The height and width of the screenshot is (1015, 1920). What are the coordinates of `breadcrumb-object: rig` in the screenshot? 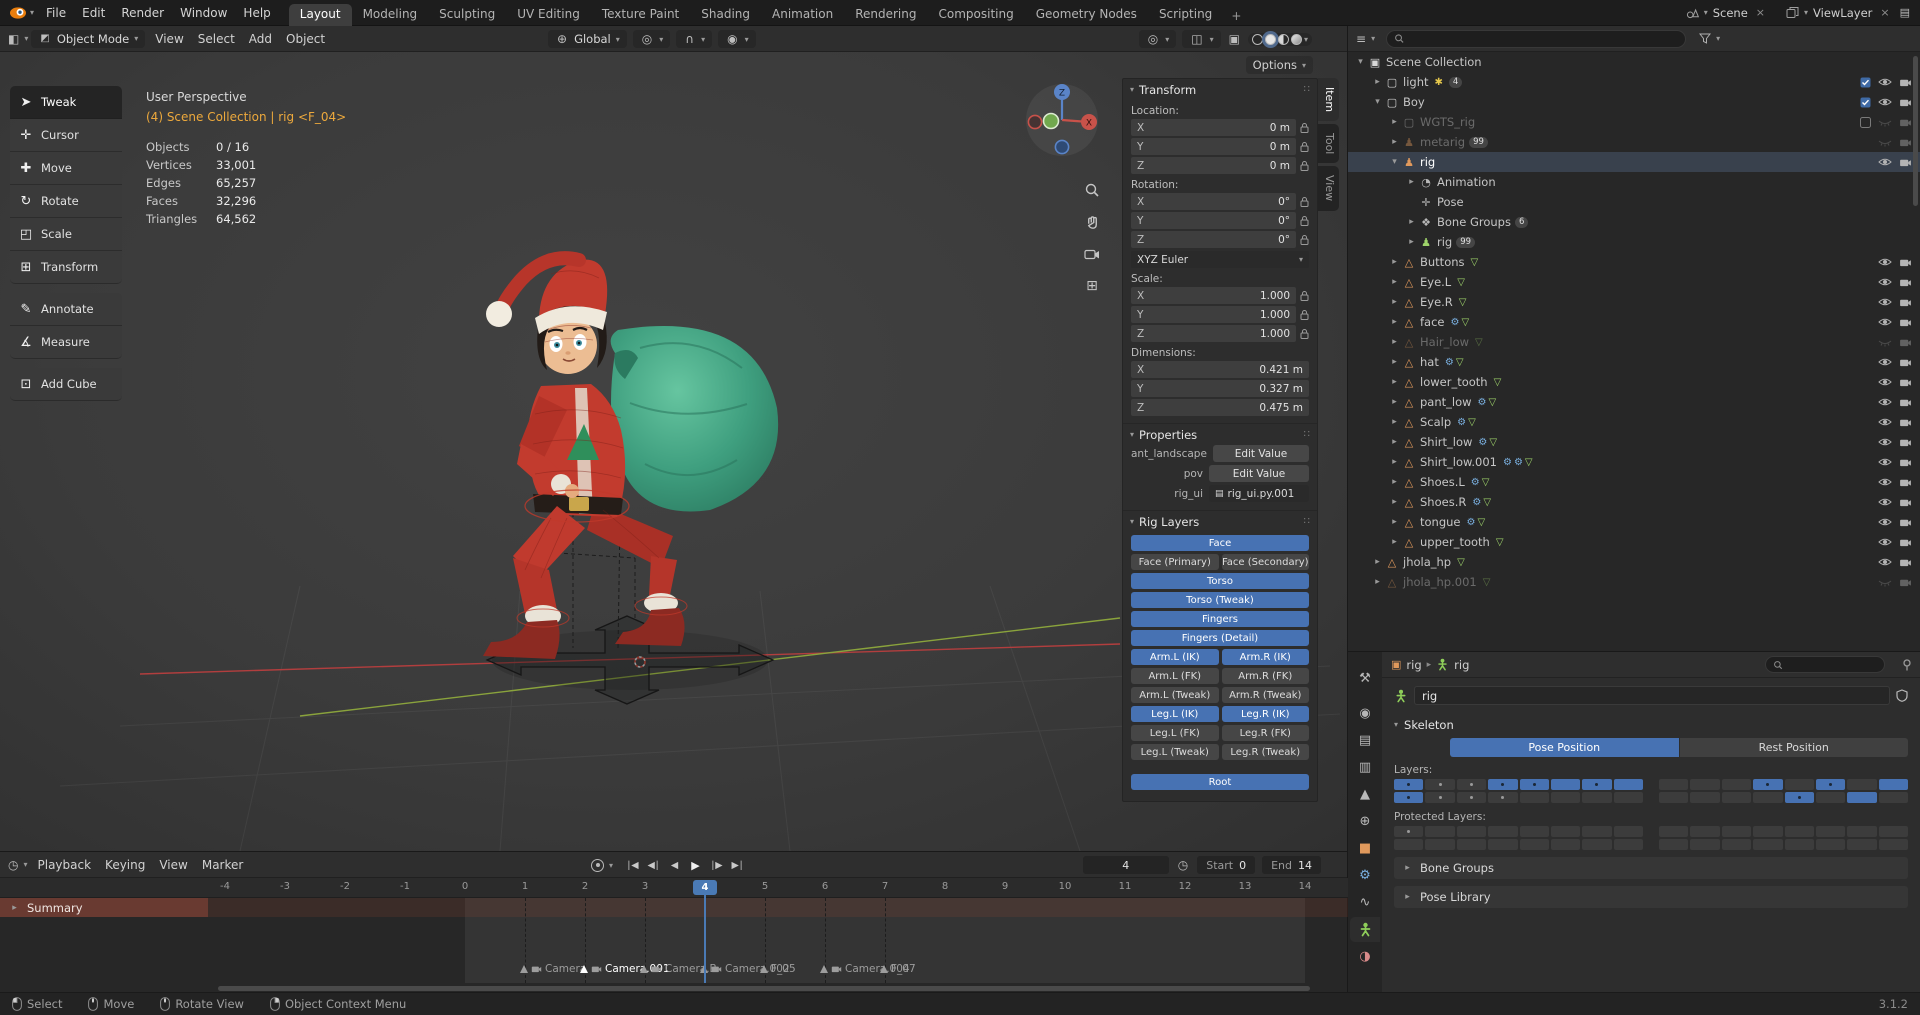 It's located at (1413, 665).